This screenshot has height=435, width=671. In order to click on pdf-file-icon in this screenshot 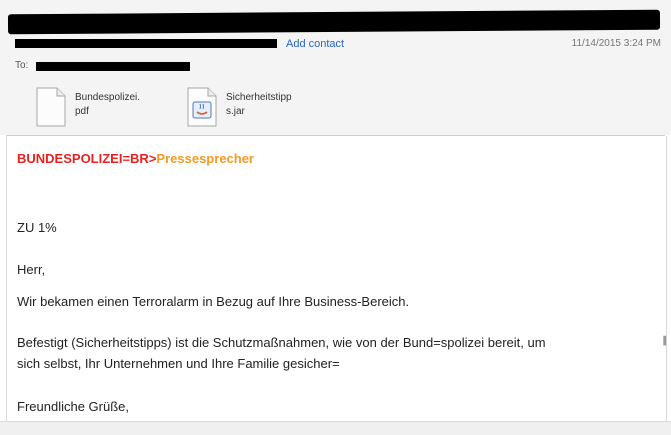, I will do `click(51, 107)`.